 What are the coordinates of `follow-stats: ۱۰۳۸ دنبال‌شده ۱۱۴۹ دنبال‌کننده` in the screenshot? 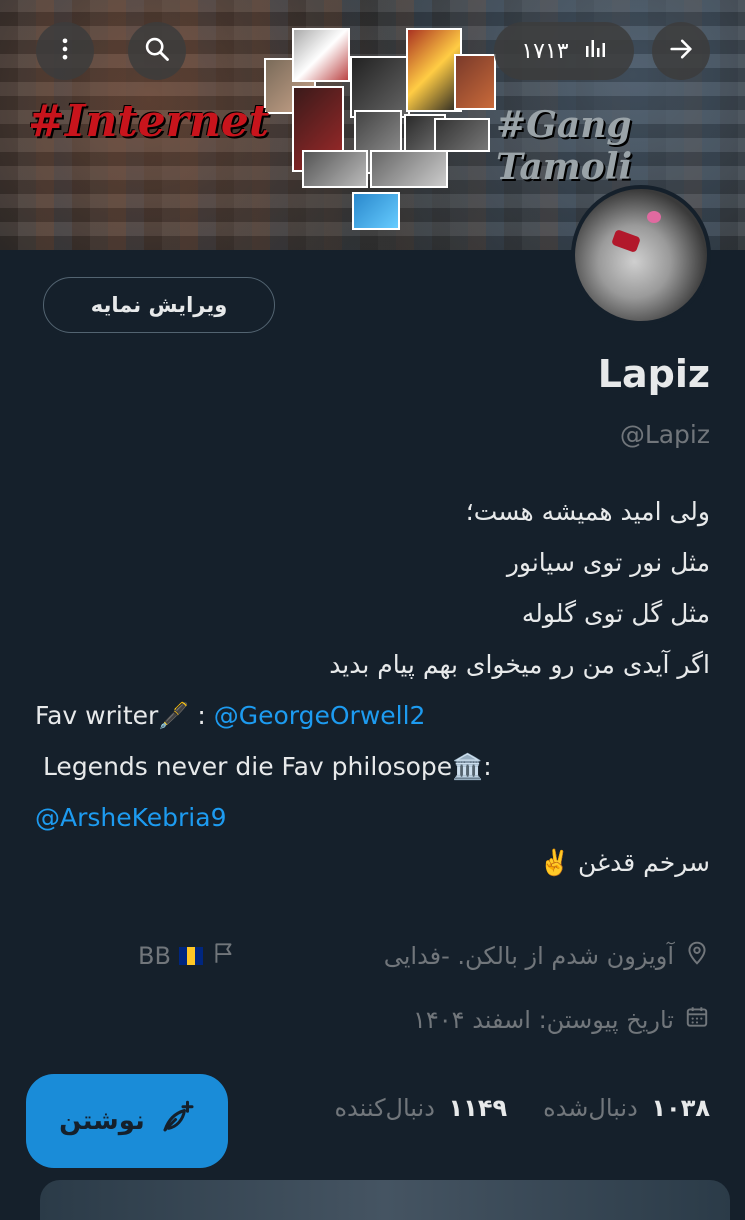 It's located at (522, 1108).